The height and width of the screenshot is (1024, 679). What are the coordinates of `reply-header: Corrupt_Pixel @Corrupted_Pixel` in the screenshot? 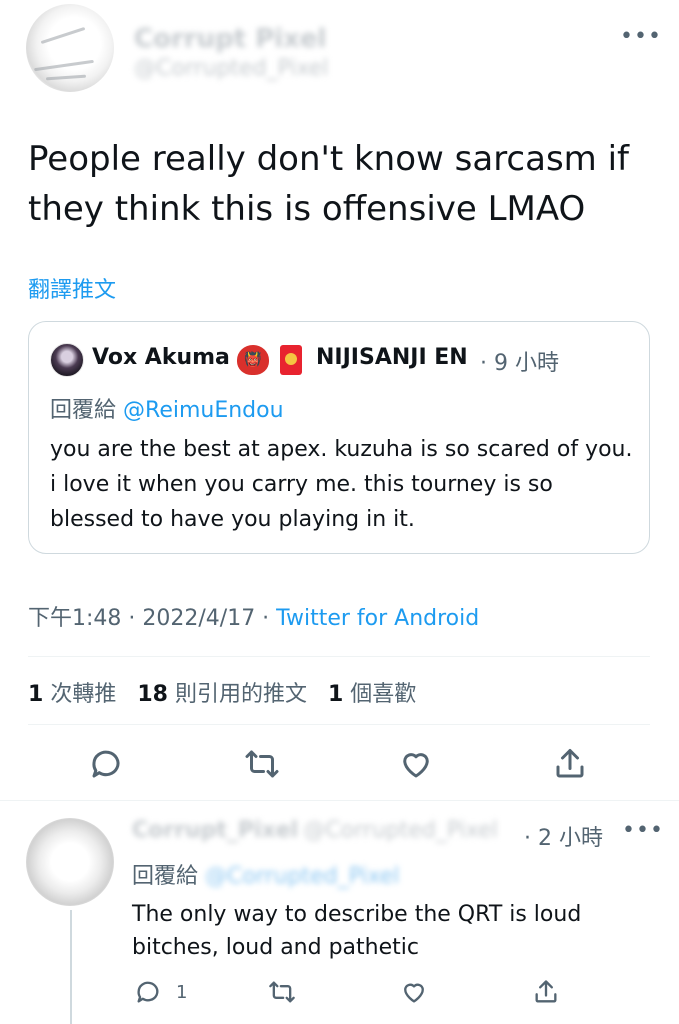 It's located at (315, 830).